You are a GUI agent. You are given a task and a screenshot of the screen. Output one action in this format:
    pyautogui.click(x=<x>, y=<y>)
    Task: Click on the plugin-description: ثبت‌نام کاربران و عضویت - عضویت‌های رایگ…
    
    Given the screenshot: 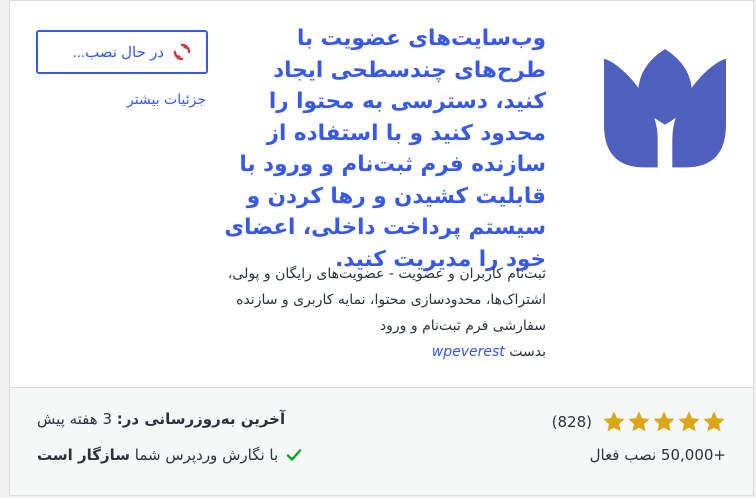 What is the action you would take?
    pyautogui.click(x=386, y=300)
    